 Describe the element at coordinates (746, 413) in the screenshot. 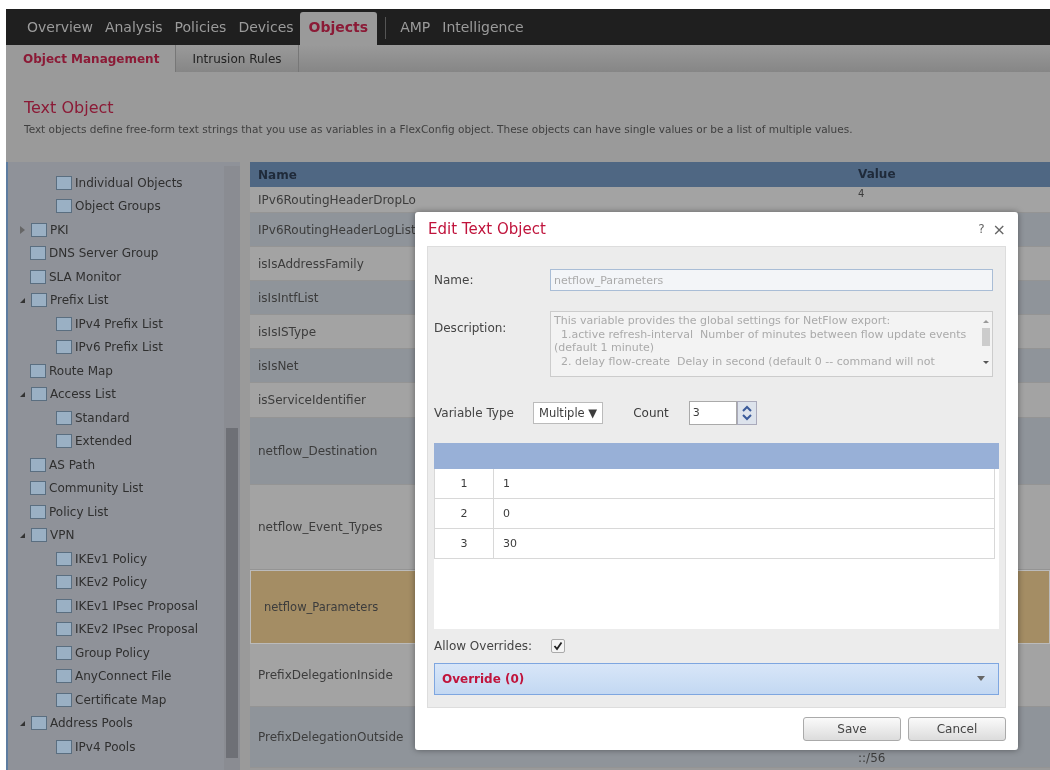

I see `spinner-icon` at that location.